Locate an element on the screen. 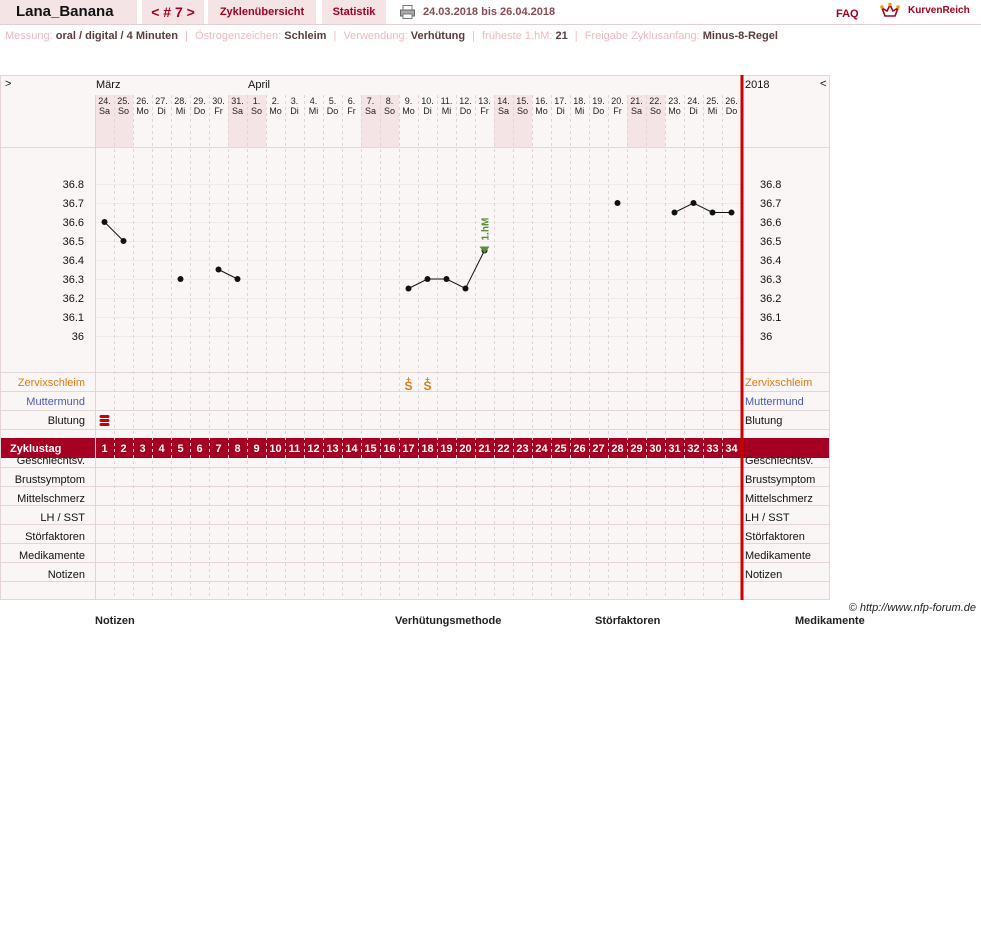  date-label: 26. is located at coordinates (731, 101).